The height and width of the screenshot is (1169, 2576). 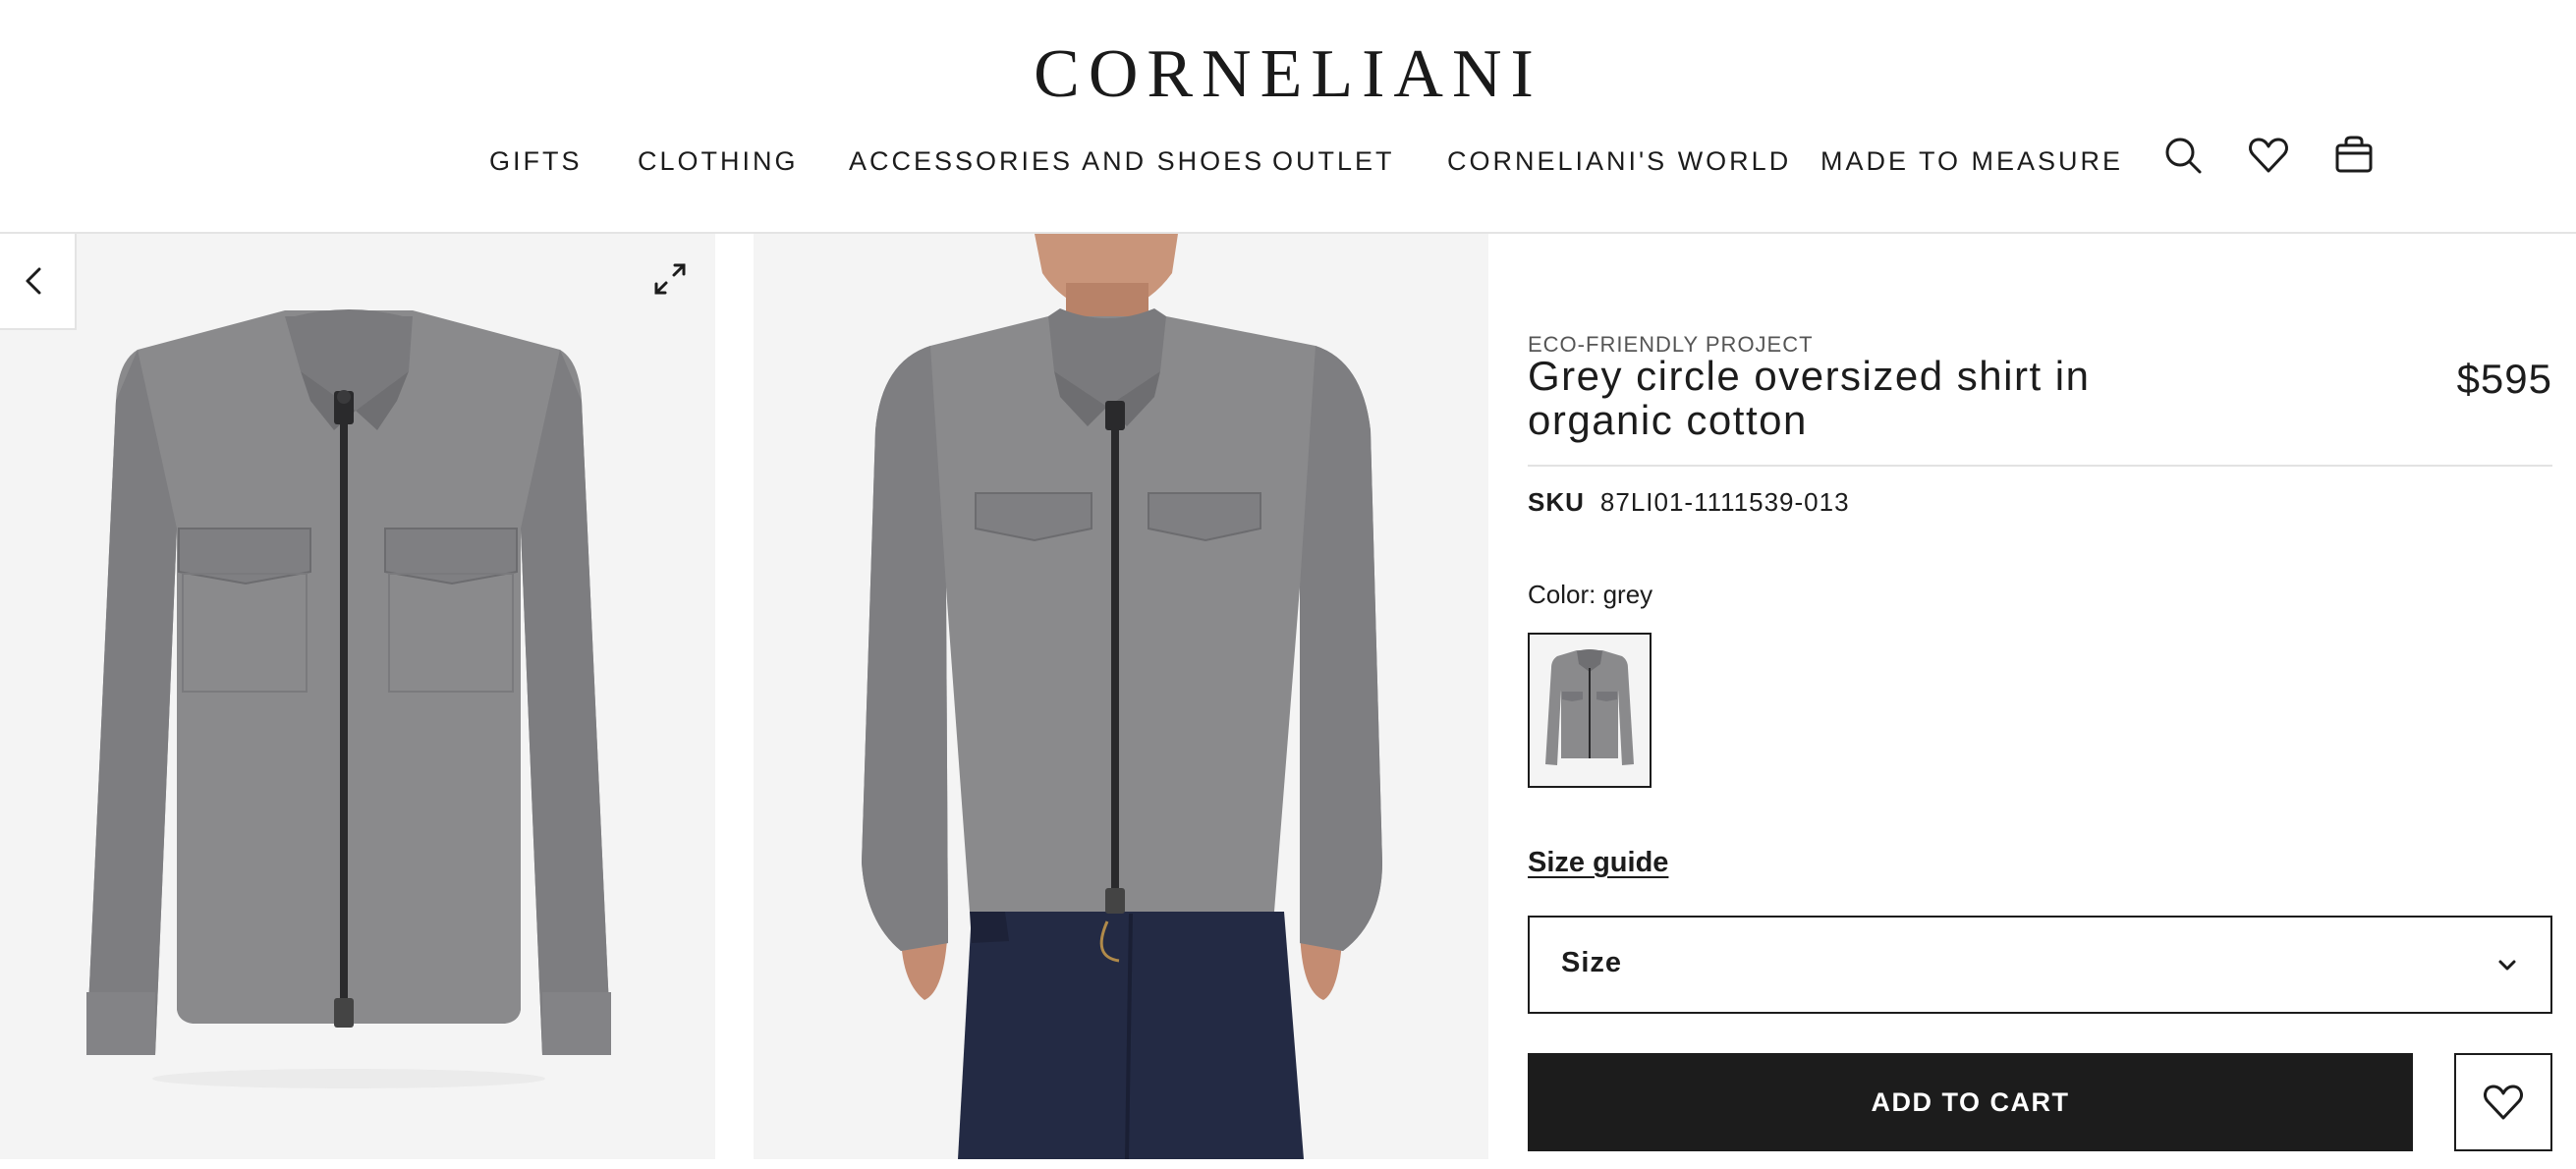 What do you see at coordinates (1590, 594) in the screenshot?
I see `color-label: Color: grey` at bounding box center [1590, 594].